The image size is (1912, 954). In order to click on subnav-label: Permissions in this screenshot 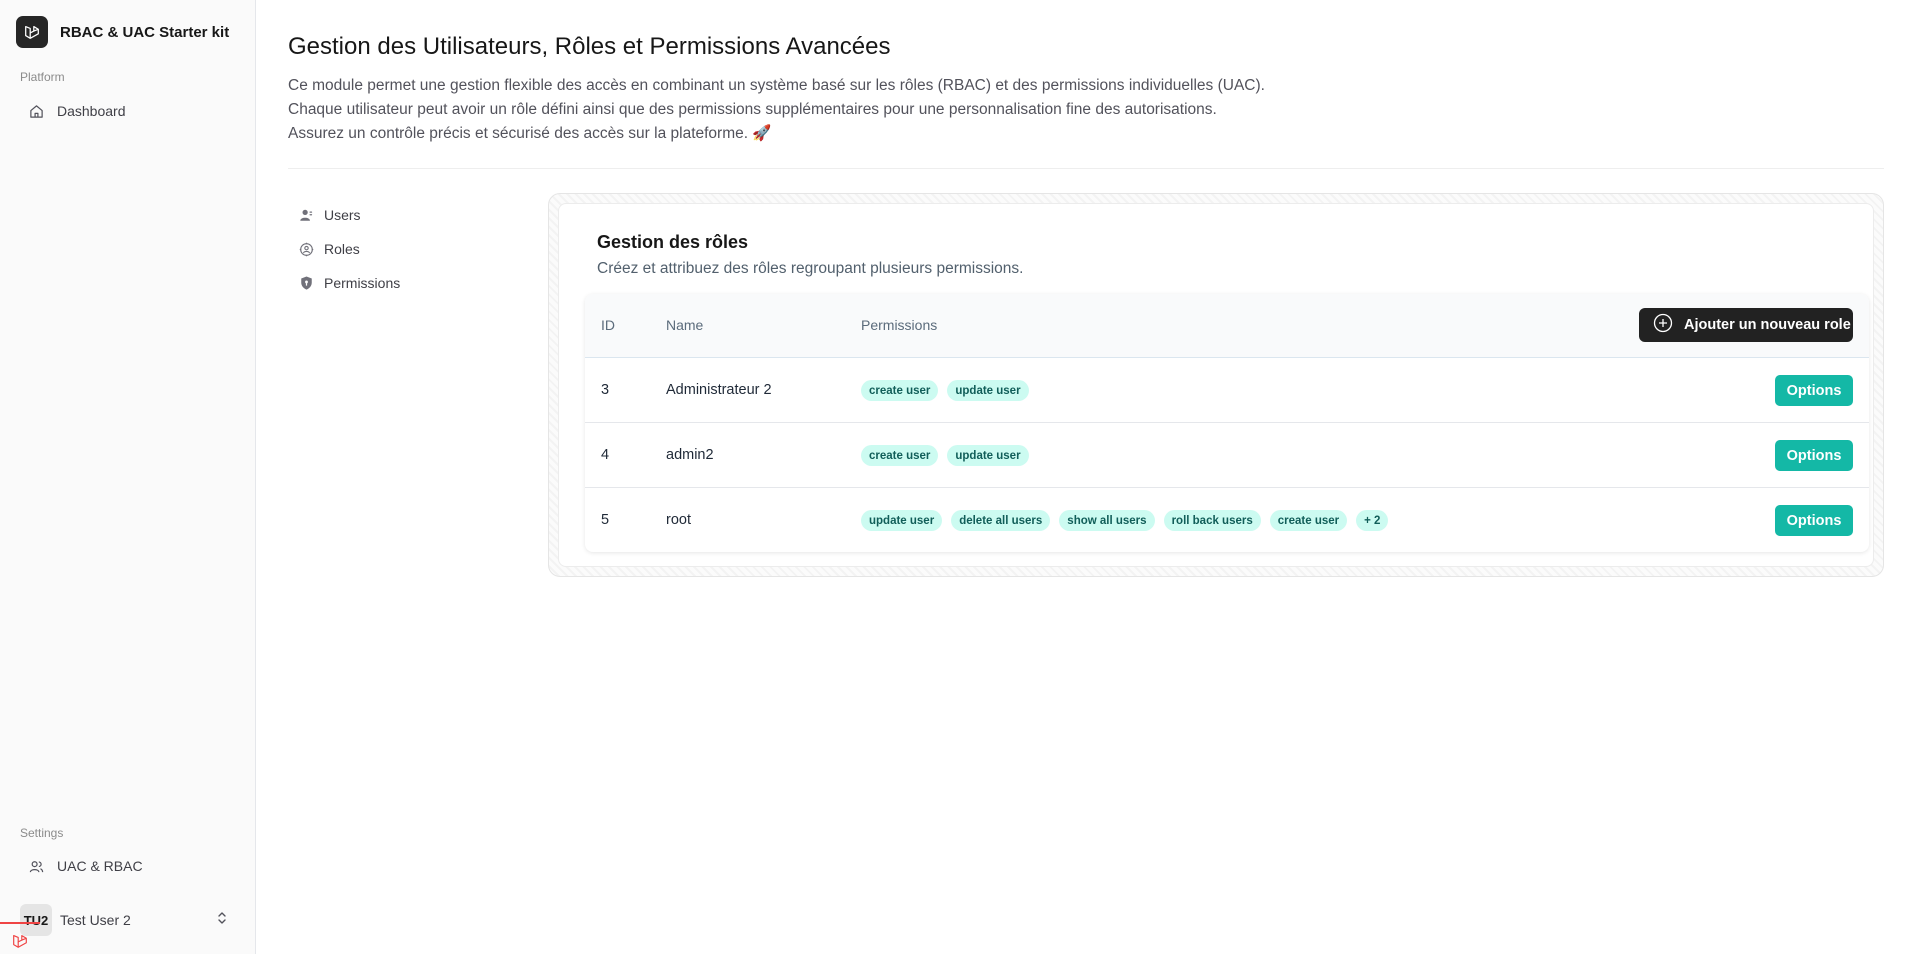, I will do `click(362, 283)`.